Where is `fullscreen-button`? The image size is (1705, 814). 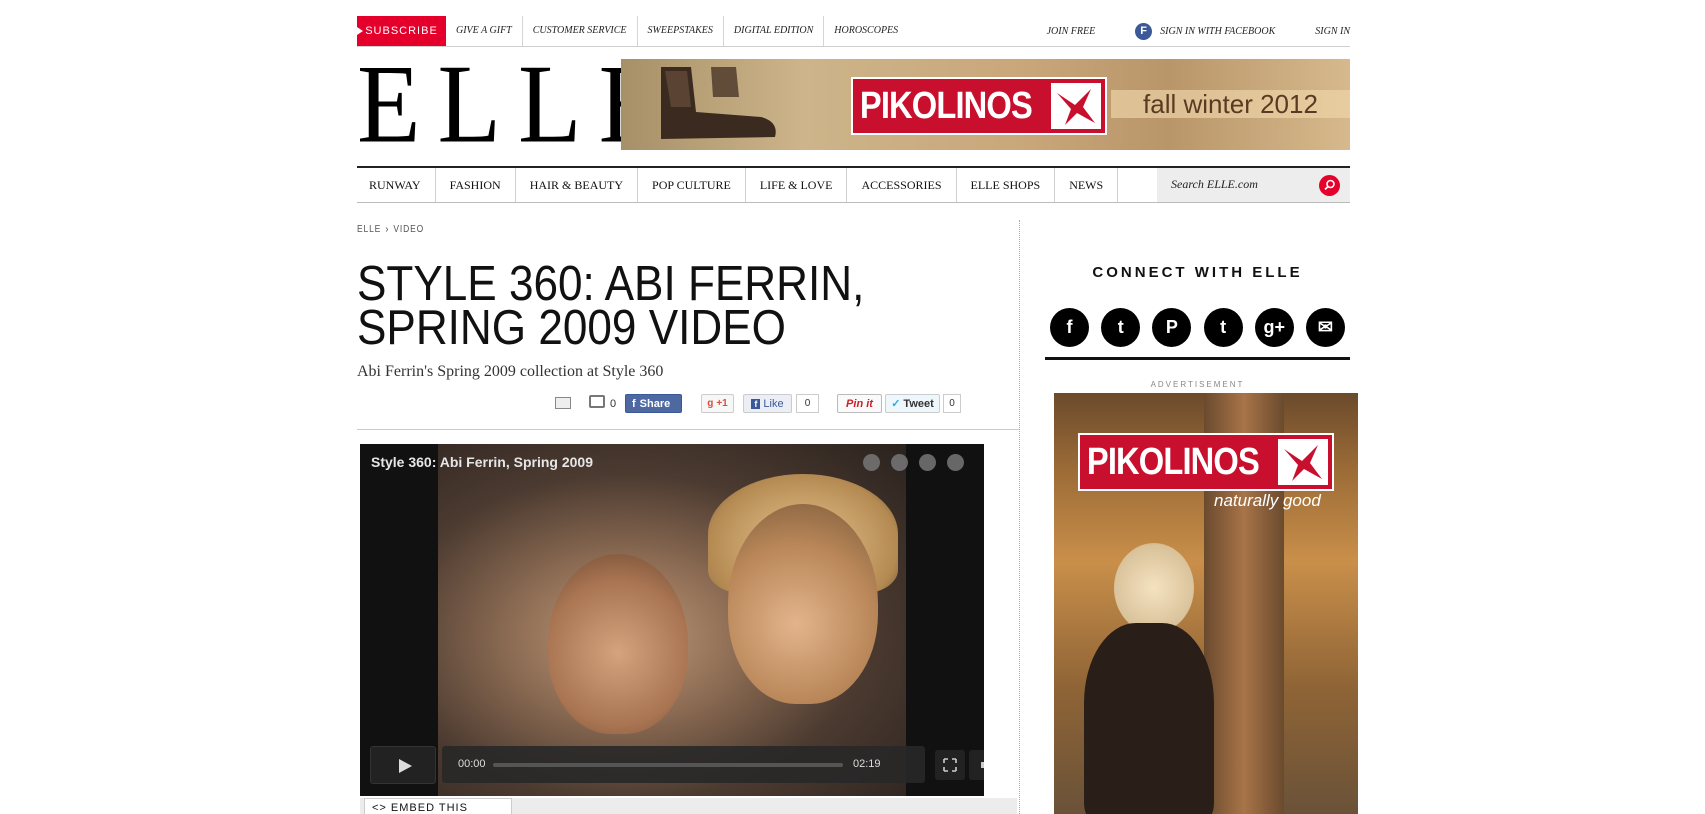
fullscreen-button is located at coordinates (950, 765).